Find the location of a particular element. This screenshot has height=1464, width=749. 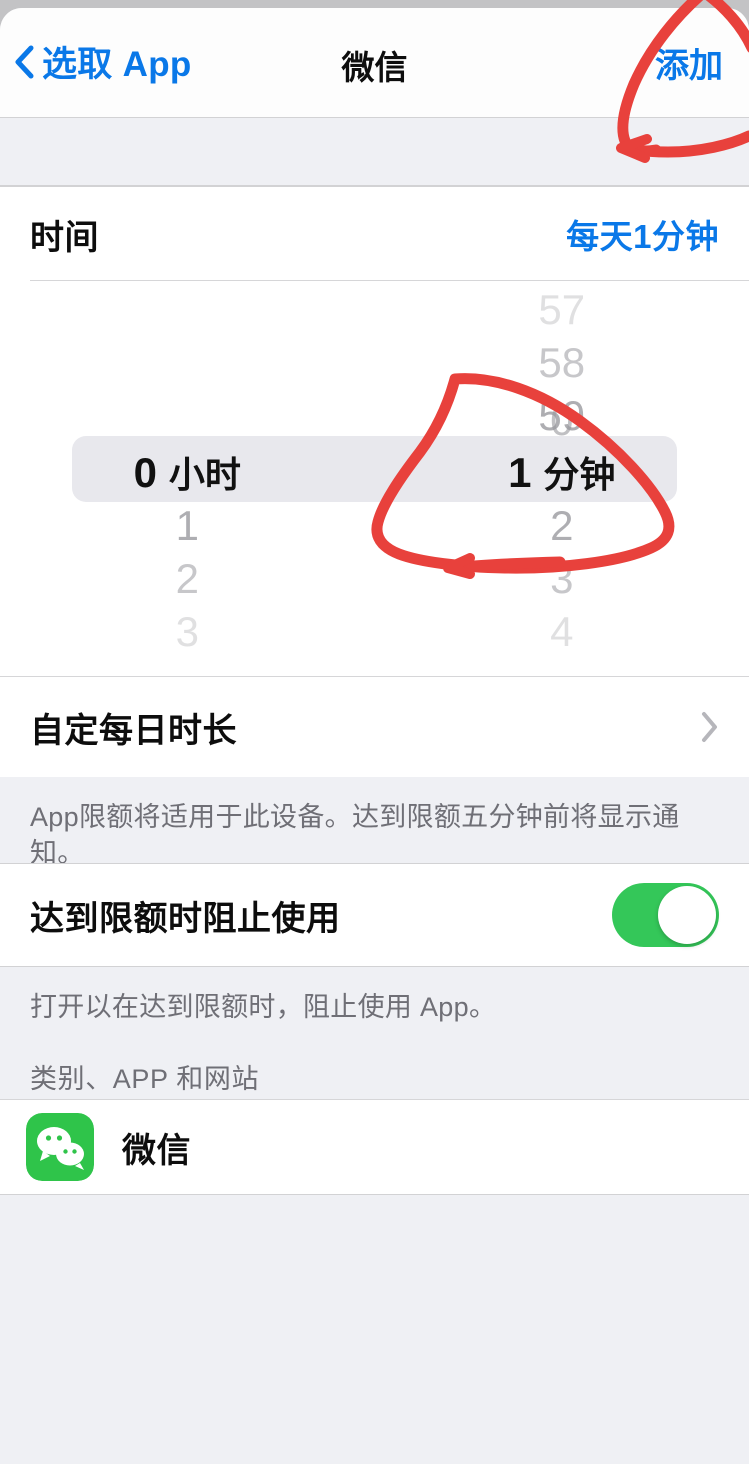

minutes-item: 58 is located at coordinates (562, 363).